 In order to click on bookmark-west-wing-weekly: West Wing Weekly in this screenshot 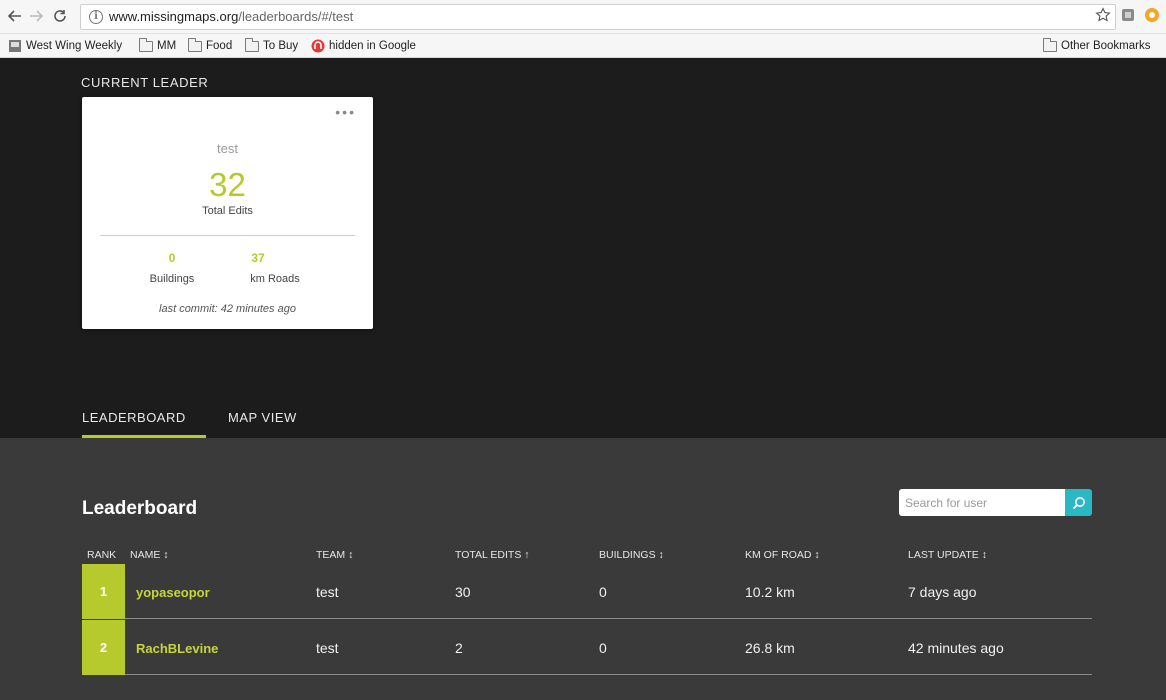, I will do `click(65, 46)`.